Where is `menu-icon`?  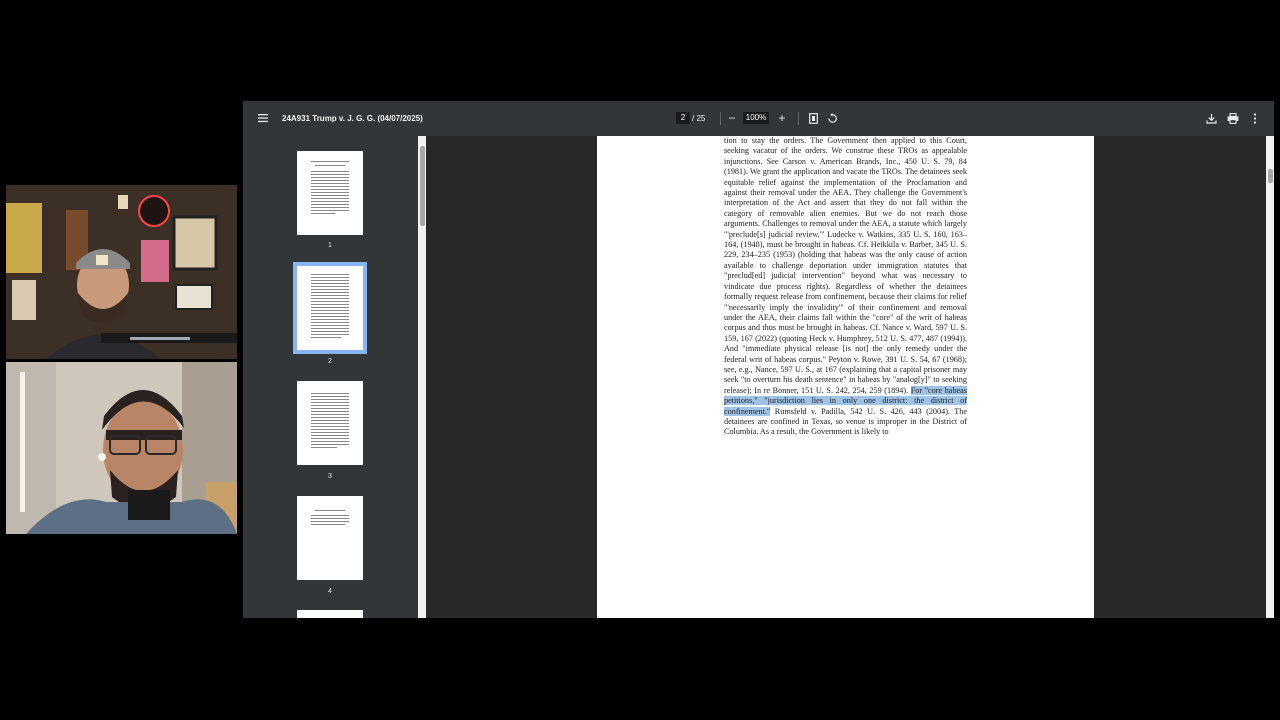 menu-icon is located at coordinates (263, 118).